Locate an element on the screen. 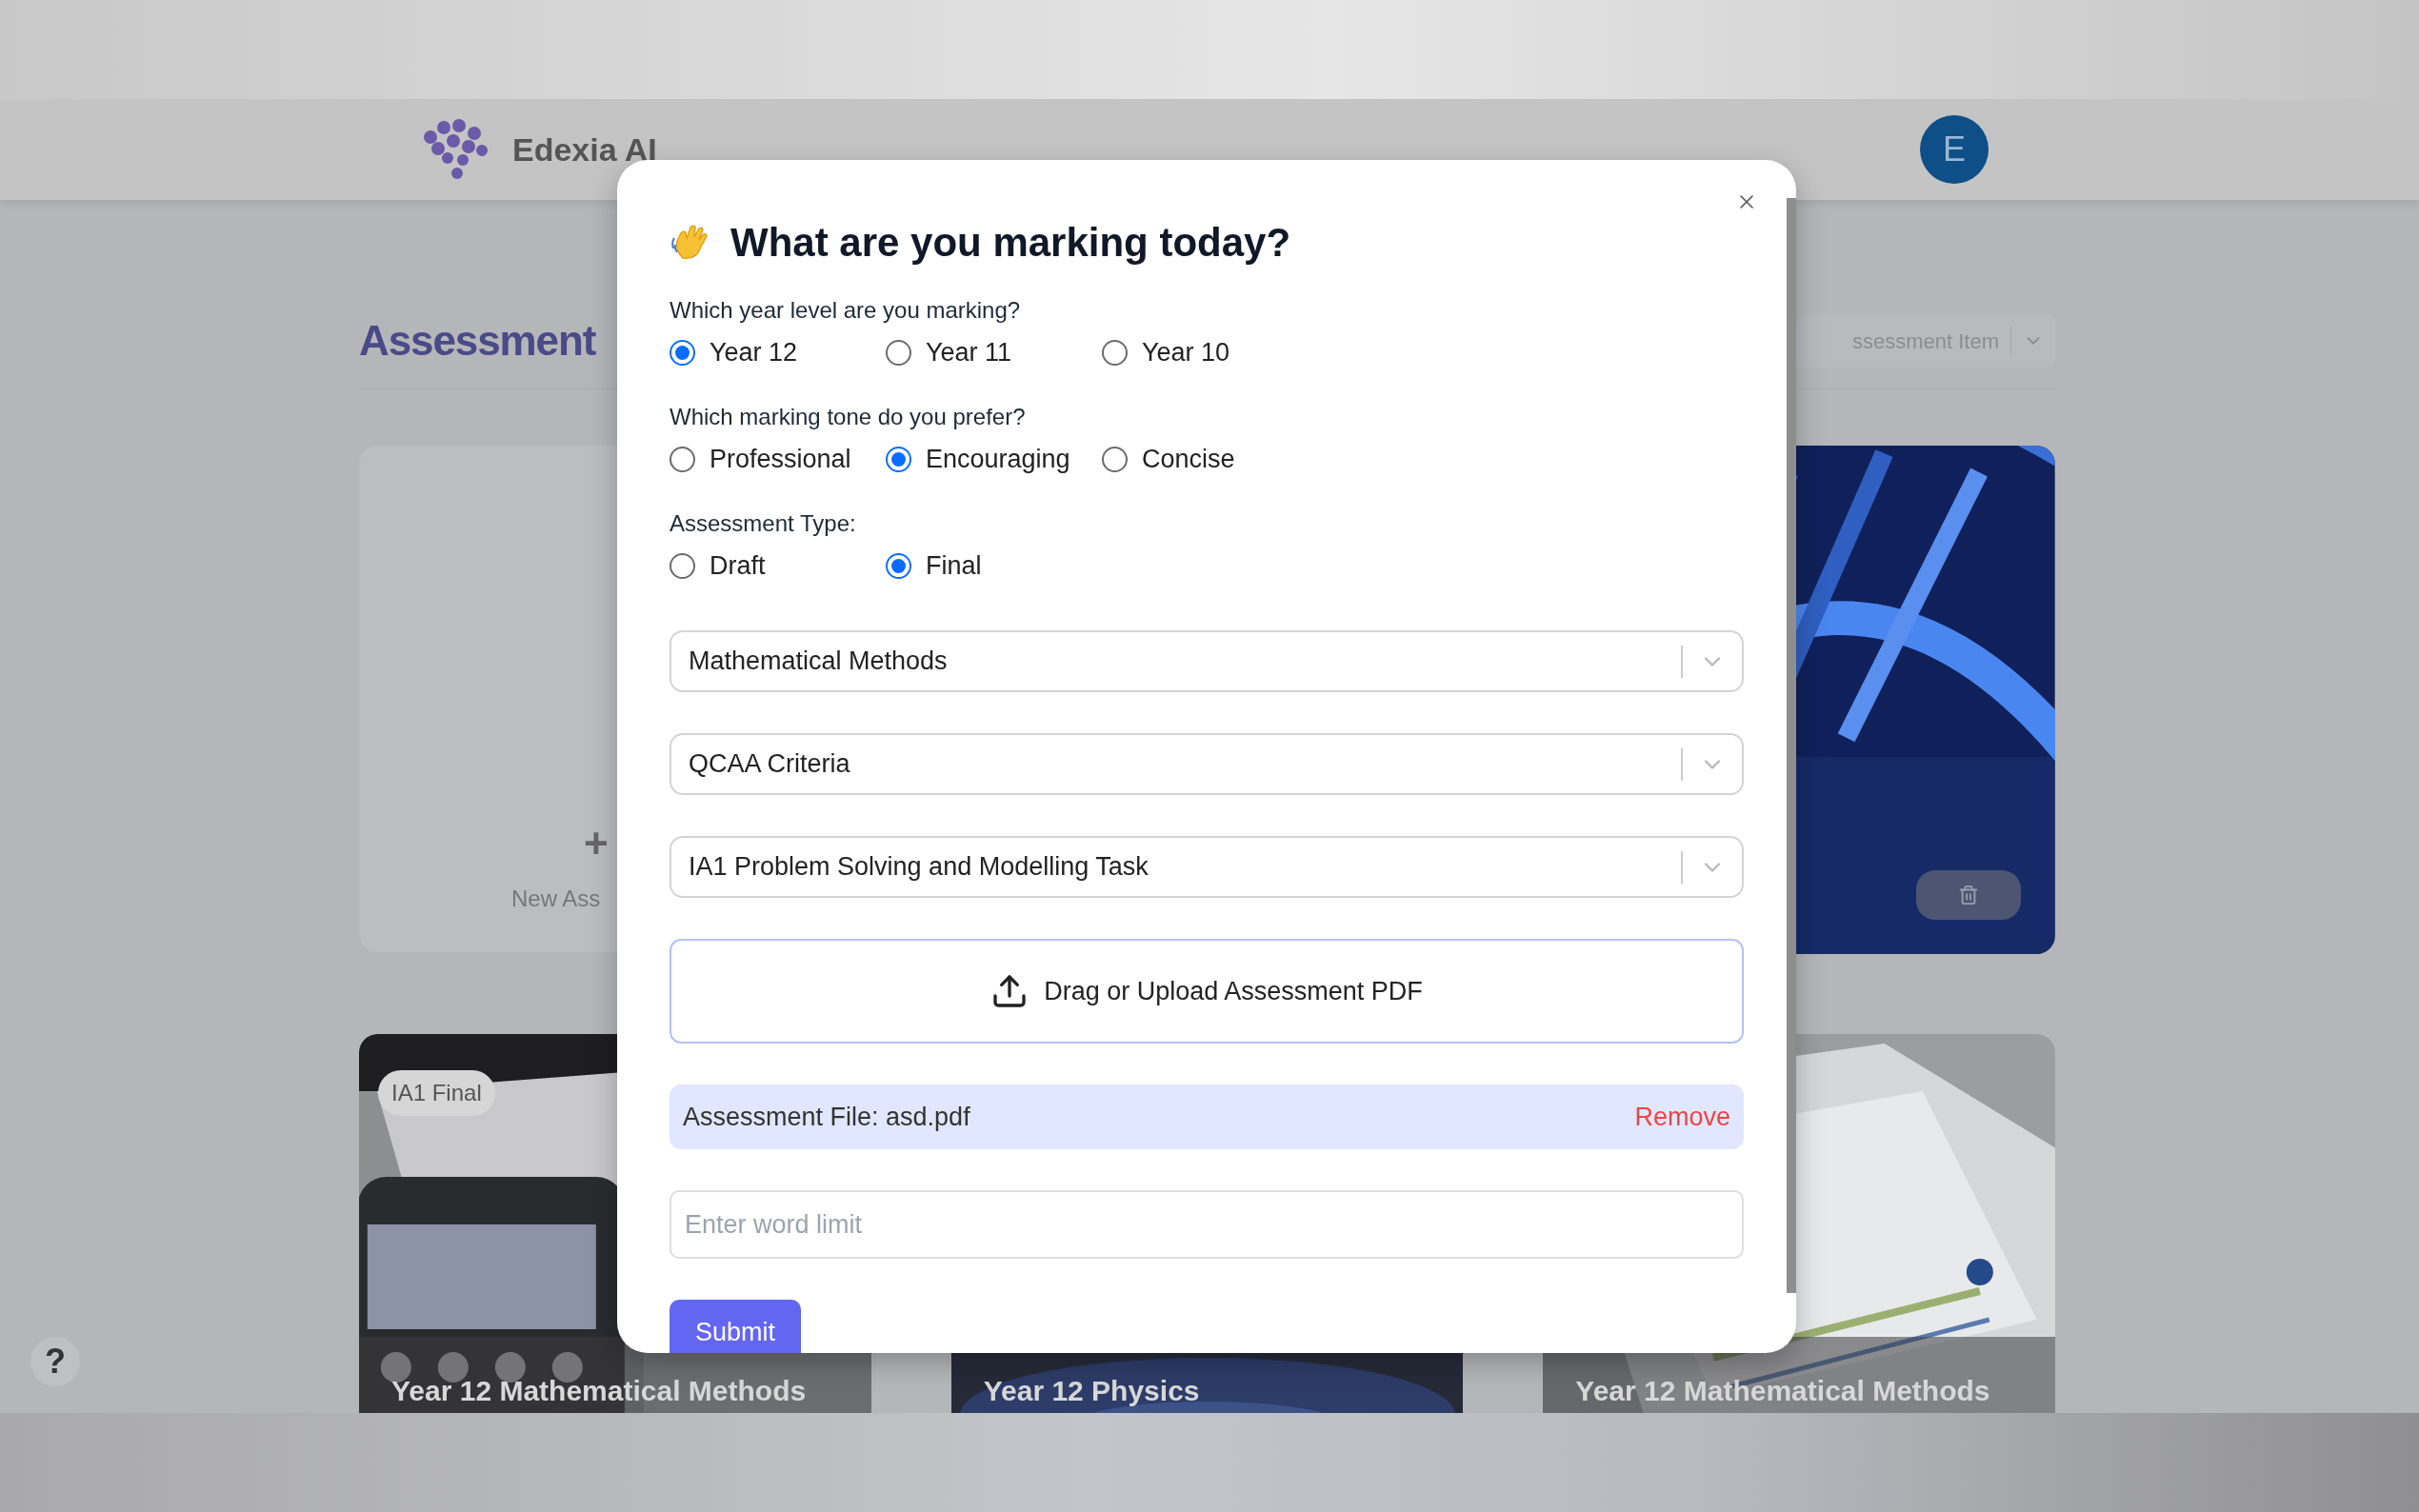  radio-option: Encouraging is located at coordinates (994, 459).